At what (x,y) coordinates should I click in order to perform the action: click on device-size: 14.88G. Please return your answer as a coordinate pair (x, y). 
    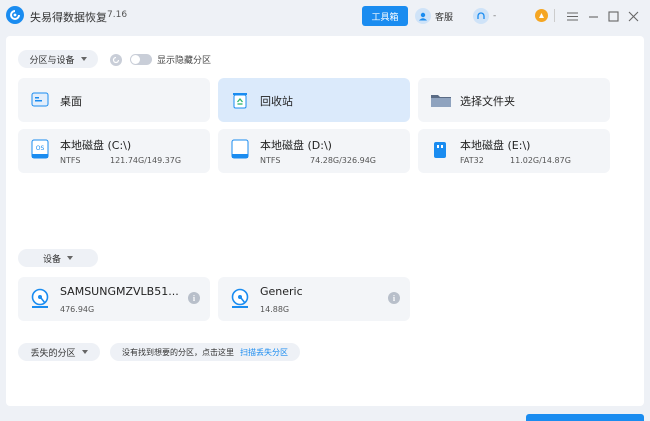
    Looking at the image, I should click on (275, 309).